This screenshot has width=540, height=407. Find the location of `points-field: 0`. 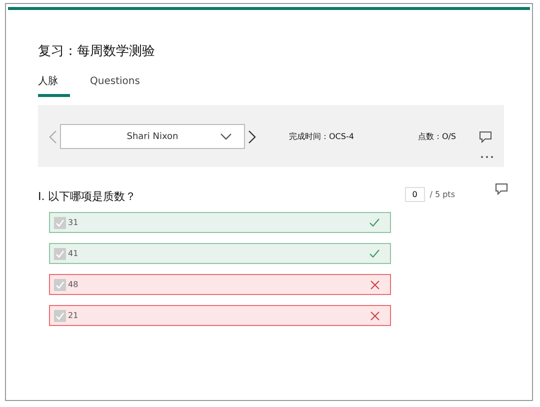

points-field: 0 is located at coordinates (414, 194).